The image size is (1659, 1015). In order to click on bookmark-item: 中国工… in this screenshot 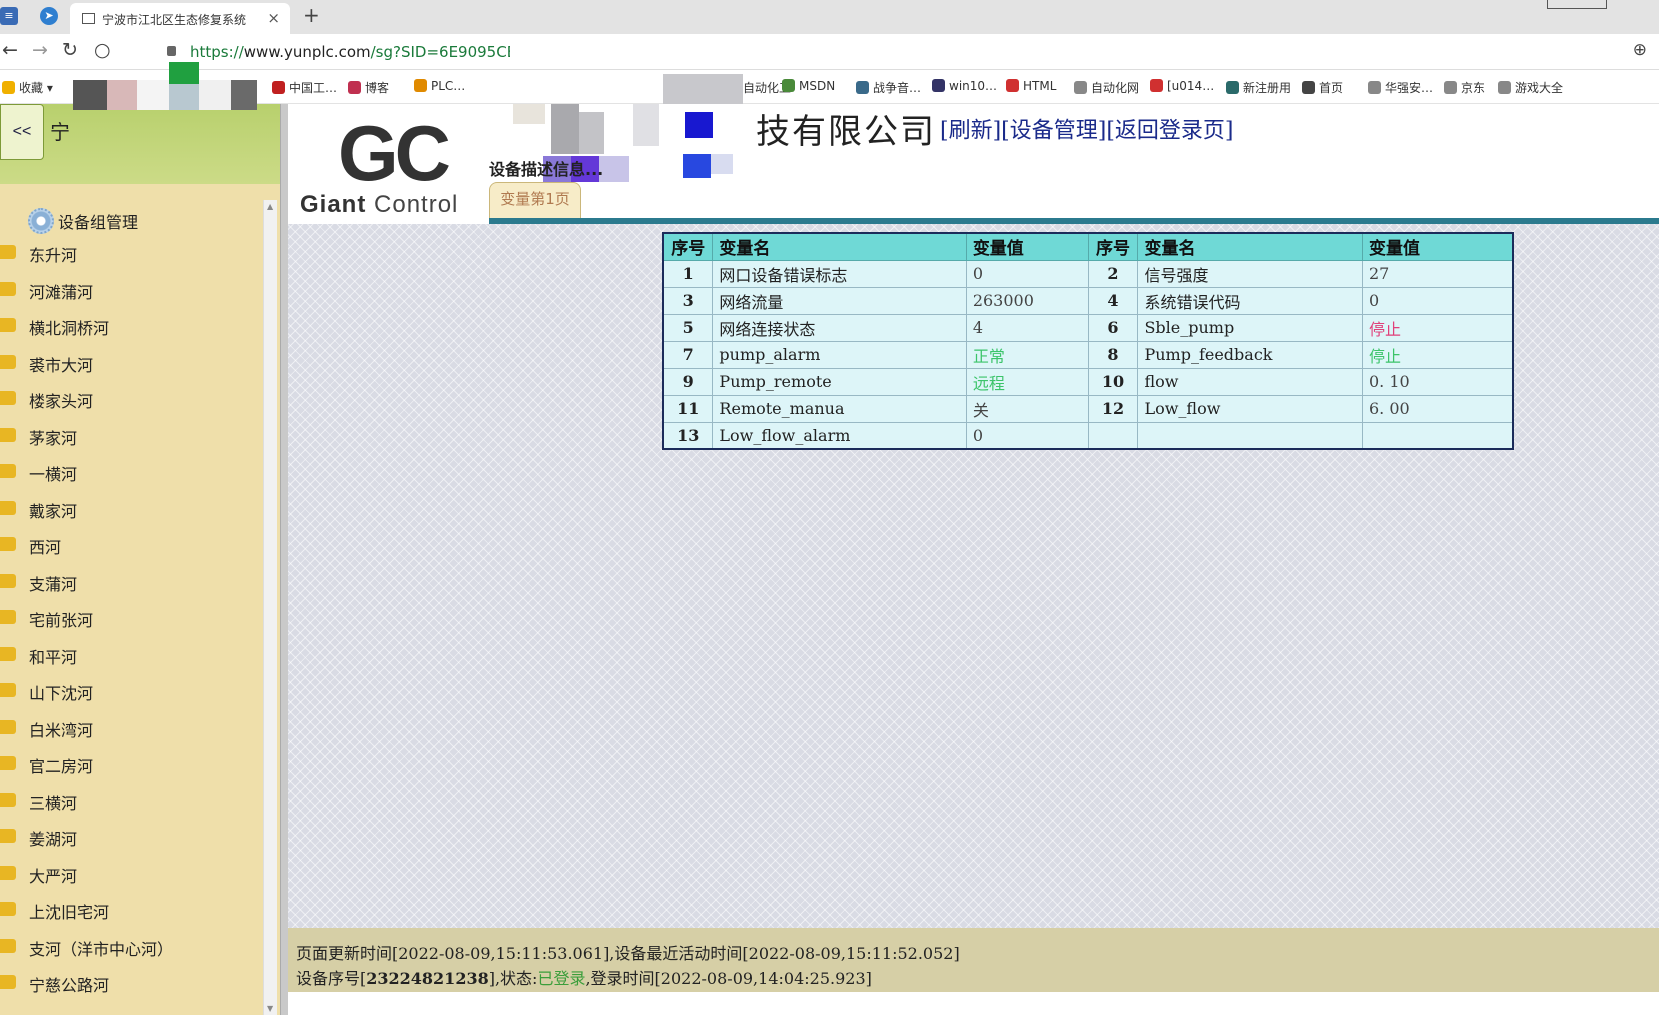, I will do `click(304, 87)`.